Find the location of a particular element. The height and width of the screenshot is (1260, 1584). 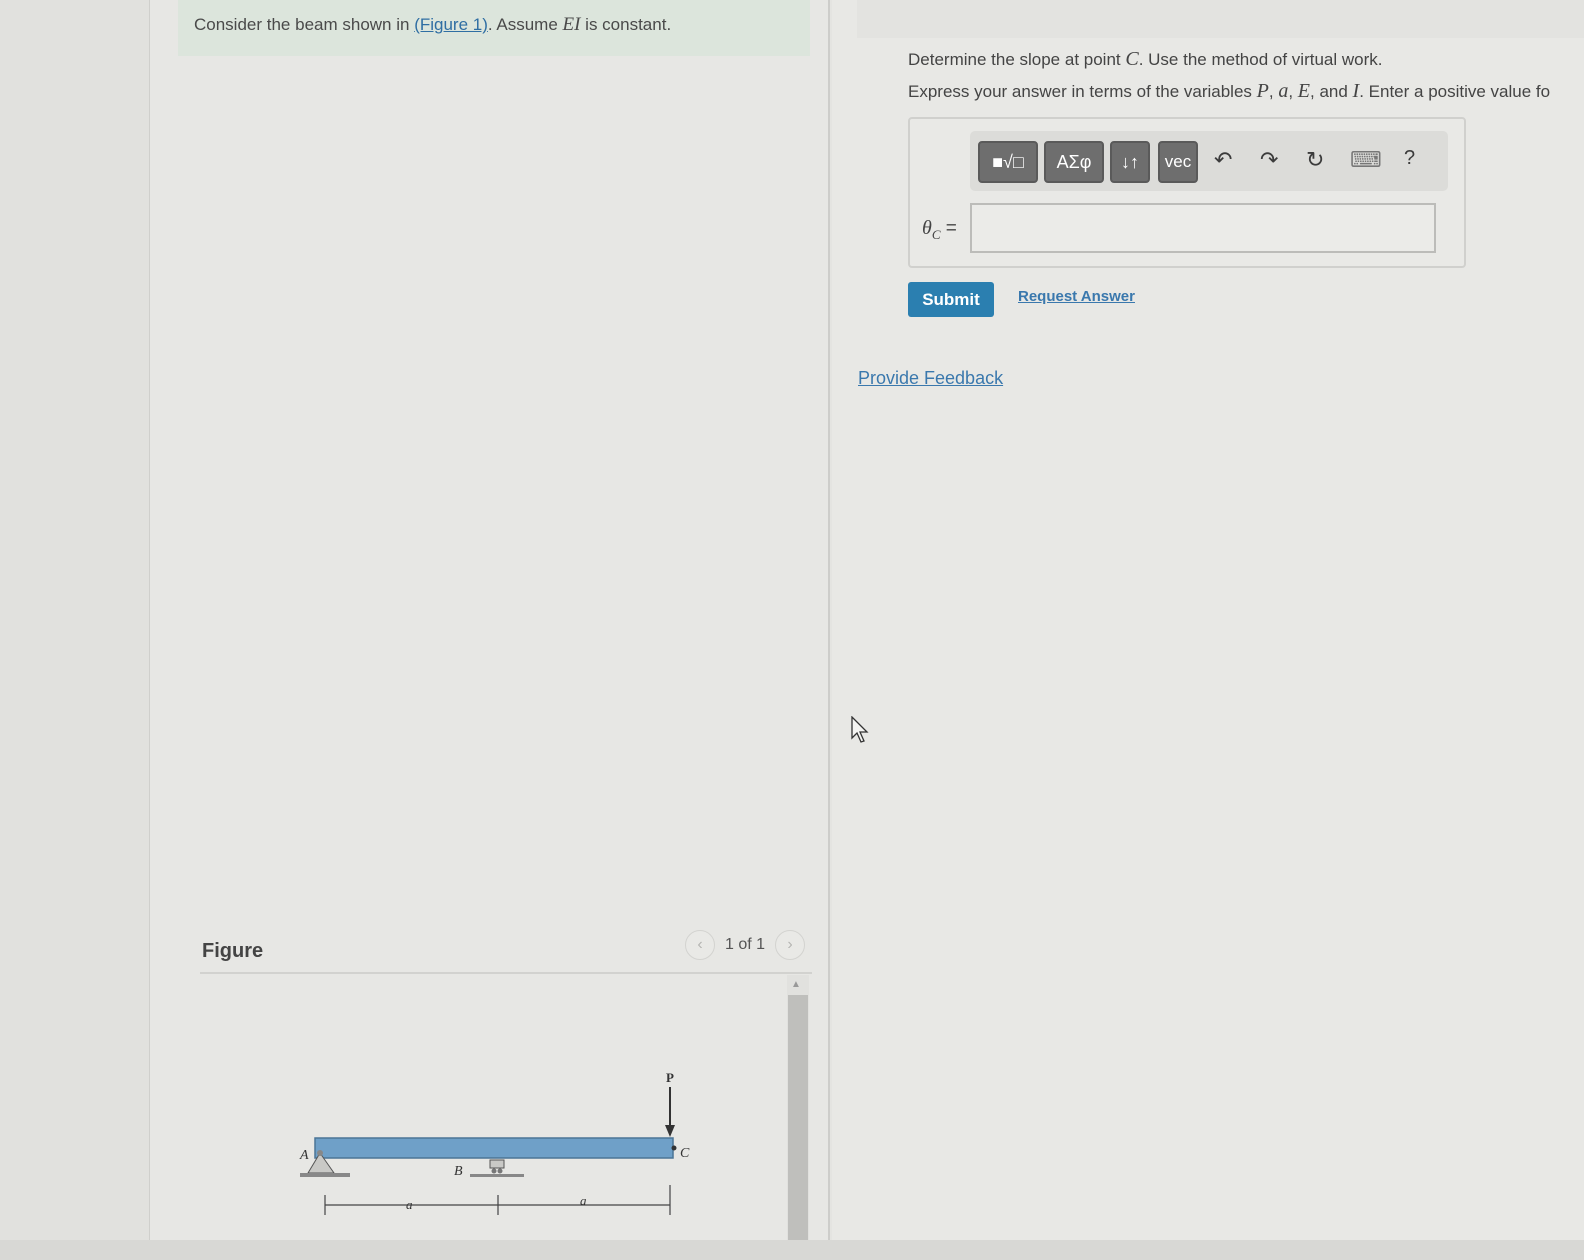

next-figure-button: › is located at coordinates (790, 945).